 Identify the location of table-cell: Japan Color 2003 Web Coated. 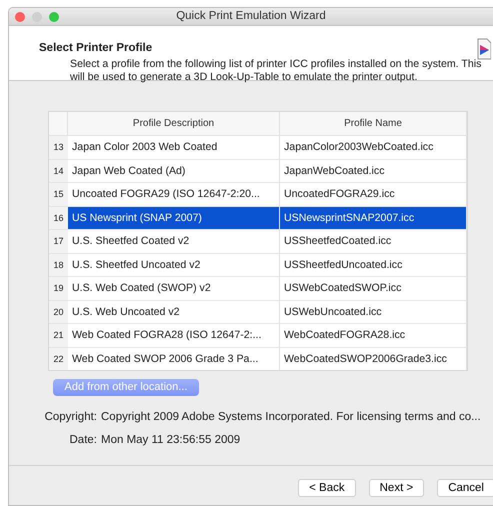
(174, 148).